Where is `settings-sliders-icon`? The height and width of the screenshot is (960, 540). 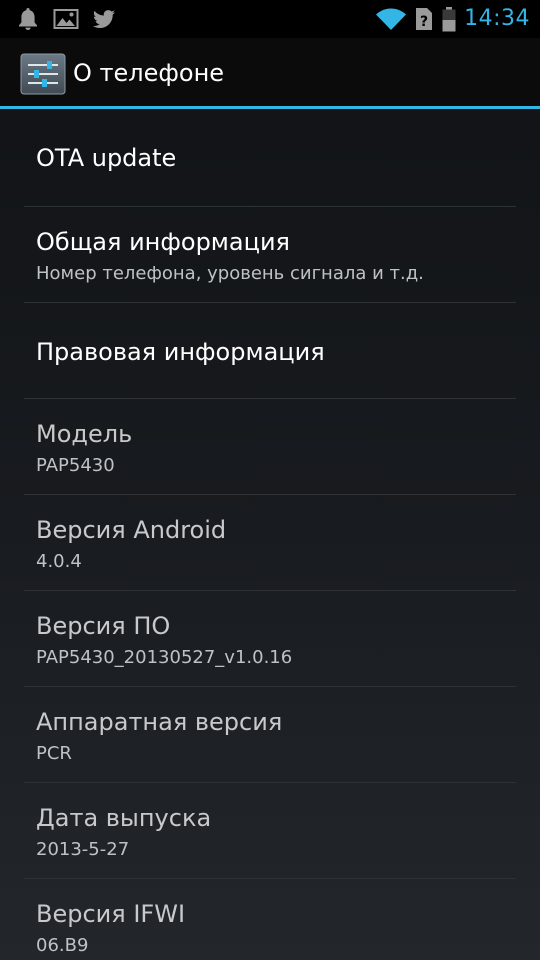
settings-sliders-icon is located at coordinates (43, 74).